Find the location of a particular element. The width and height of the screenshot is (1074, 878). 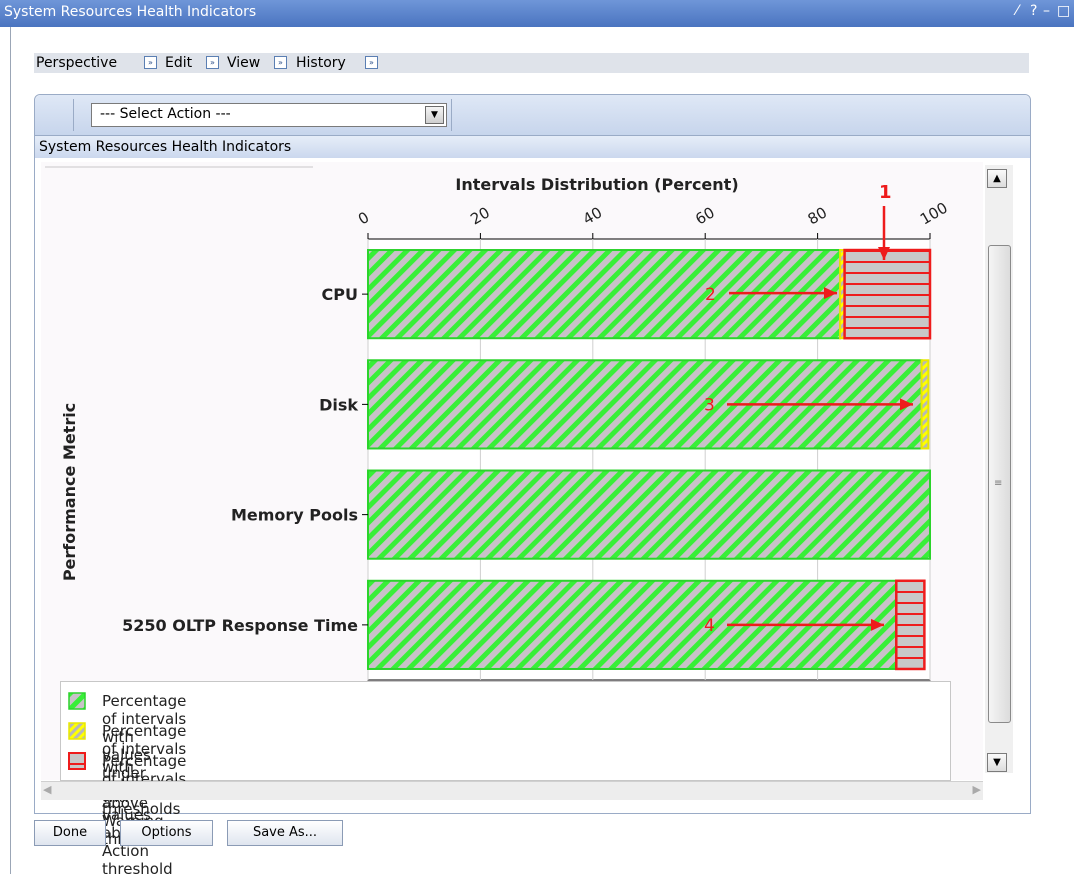

y-tick-label: CPU is located at coordinates (340, 294).